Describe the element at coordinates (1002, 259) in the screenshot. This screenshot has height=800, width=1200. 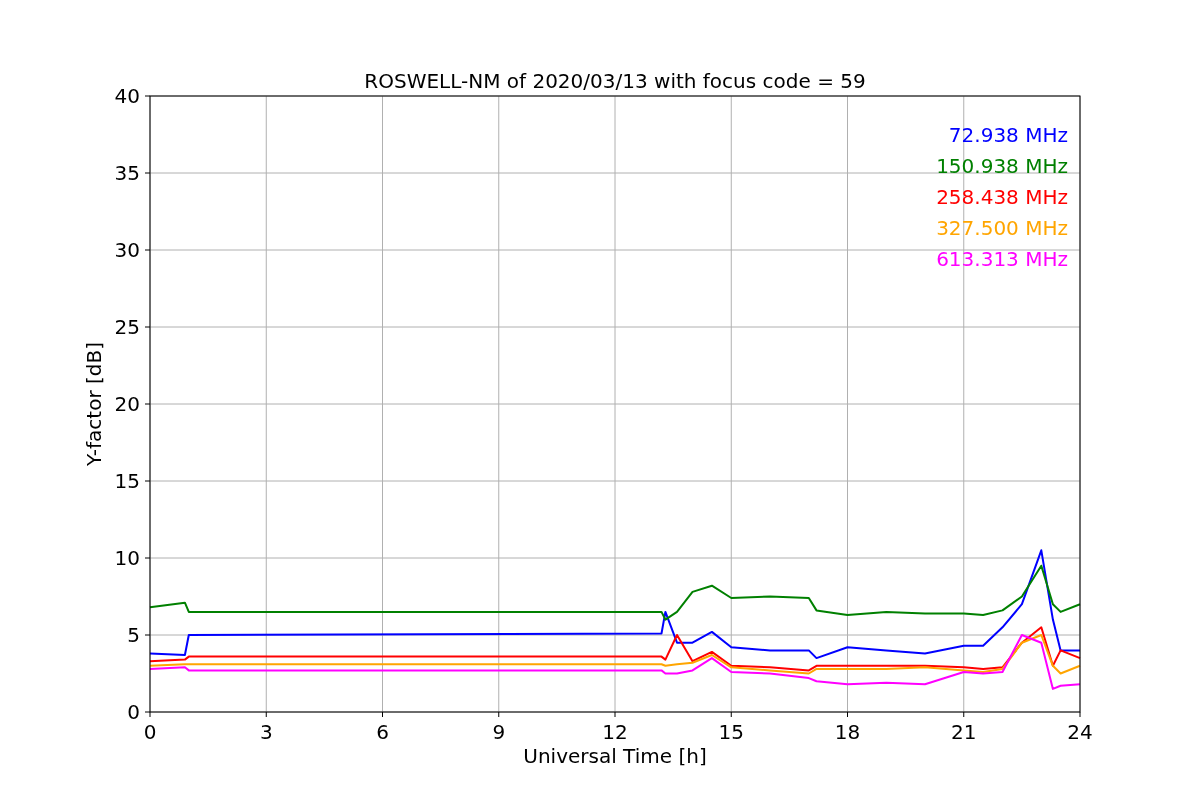
I see `legend-label: 613.313 MHz` at that location.